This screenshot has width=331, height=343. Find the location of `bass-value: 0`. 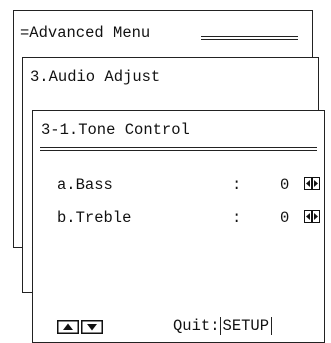

bass-value: 0 is located at coordinates (284, 185).